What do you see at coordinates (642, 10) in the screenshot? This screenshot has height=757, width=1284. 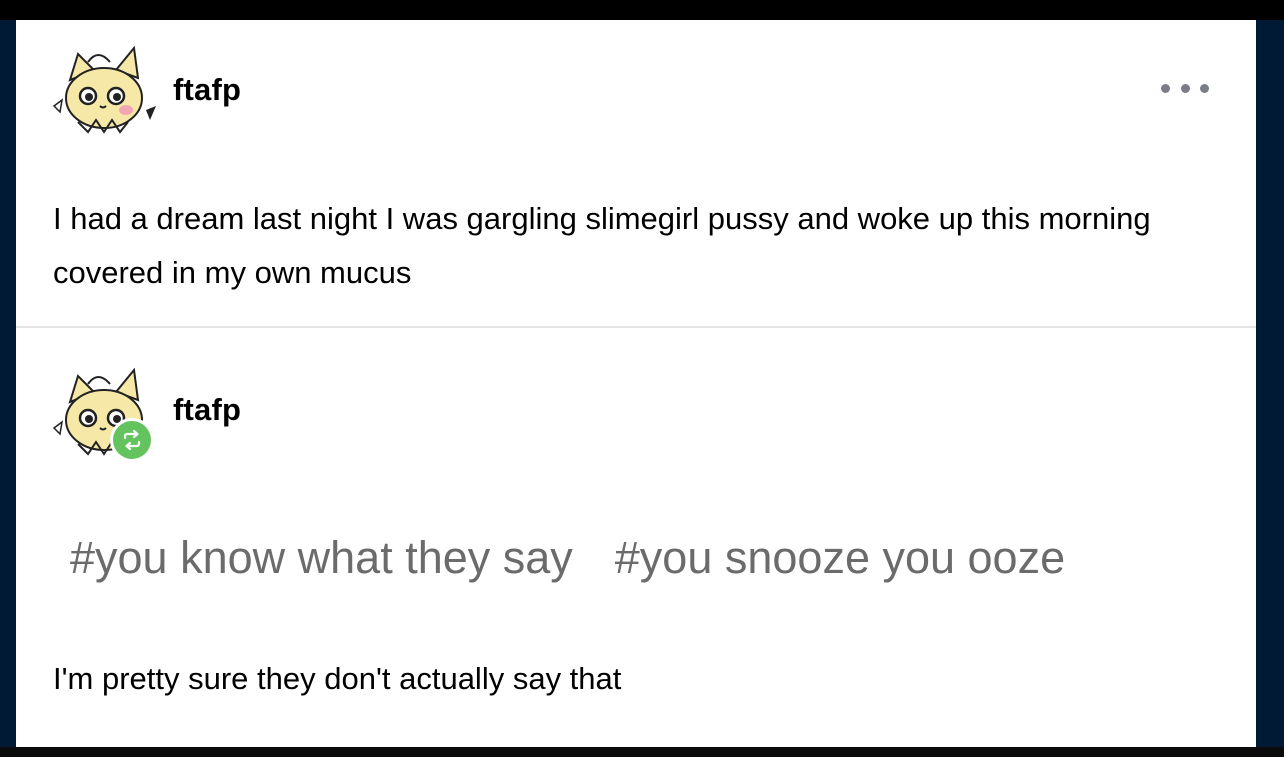 I see `top-bar` at bounding box center [642, 10].